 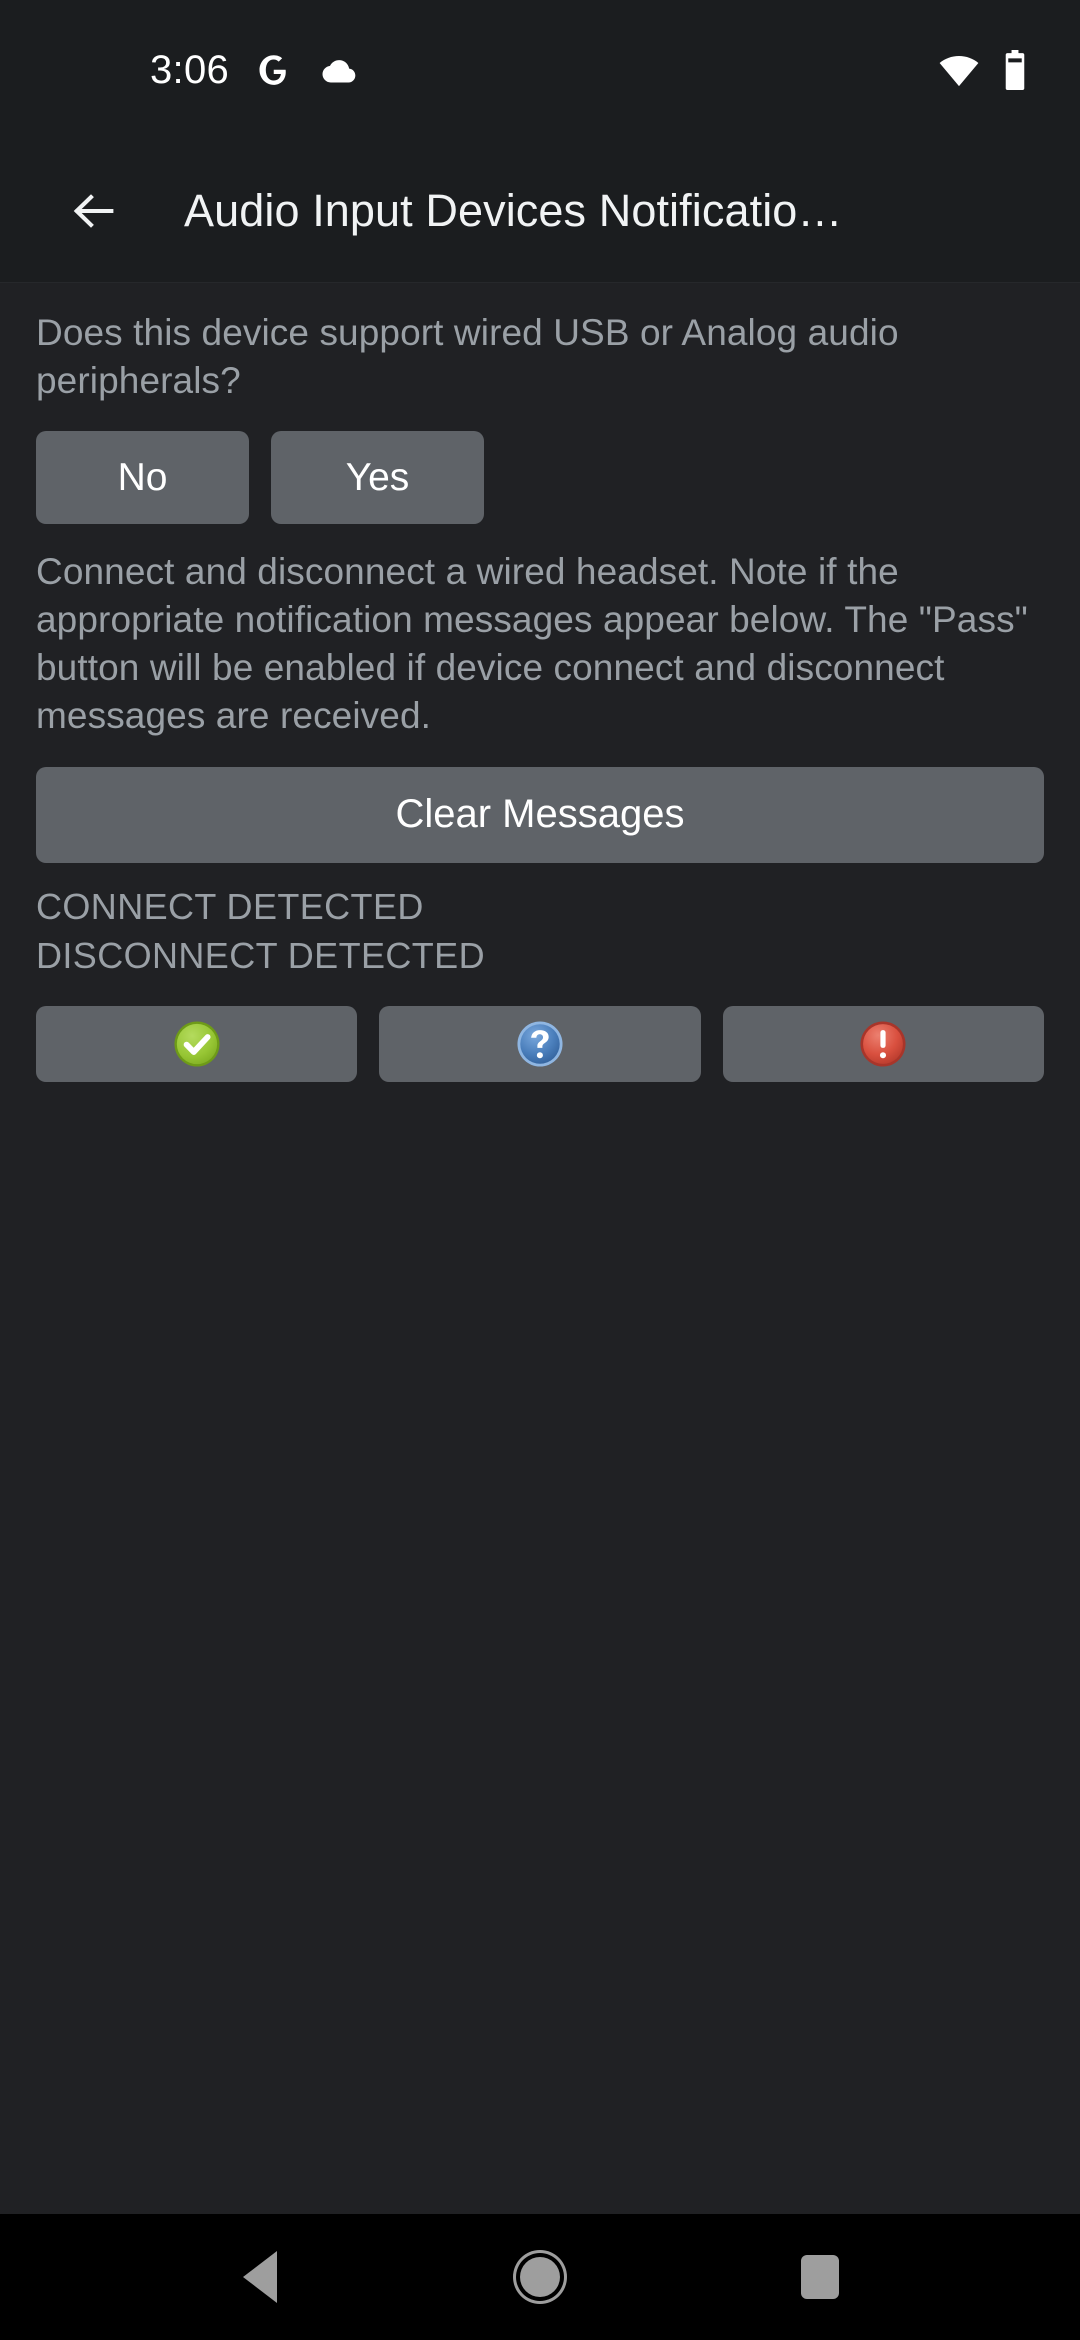 I want to click on exclamation-circle-icon, so click(x=883, y=1044).